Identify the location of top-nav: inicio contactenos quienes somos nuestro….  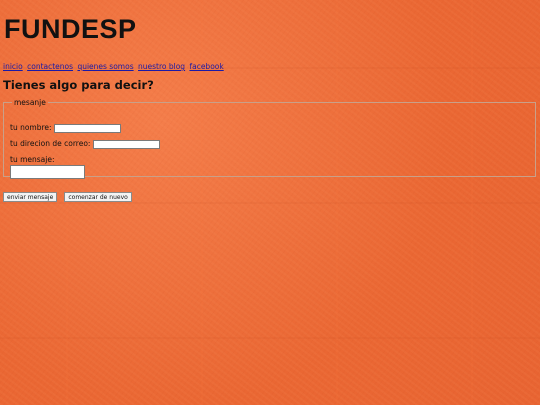
(114, 66).